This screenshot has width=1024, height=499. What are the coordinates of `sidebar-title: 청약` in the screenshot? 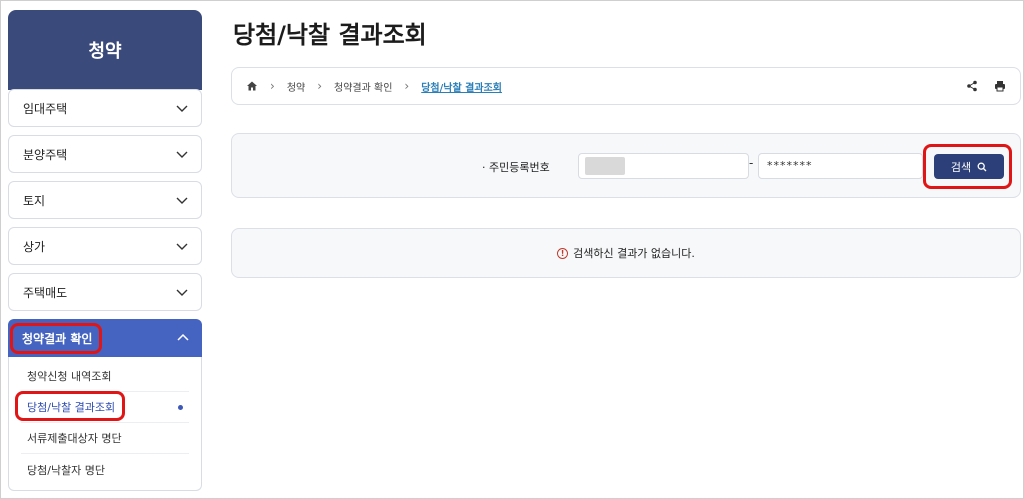 It's located at (105, 50).